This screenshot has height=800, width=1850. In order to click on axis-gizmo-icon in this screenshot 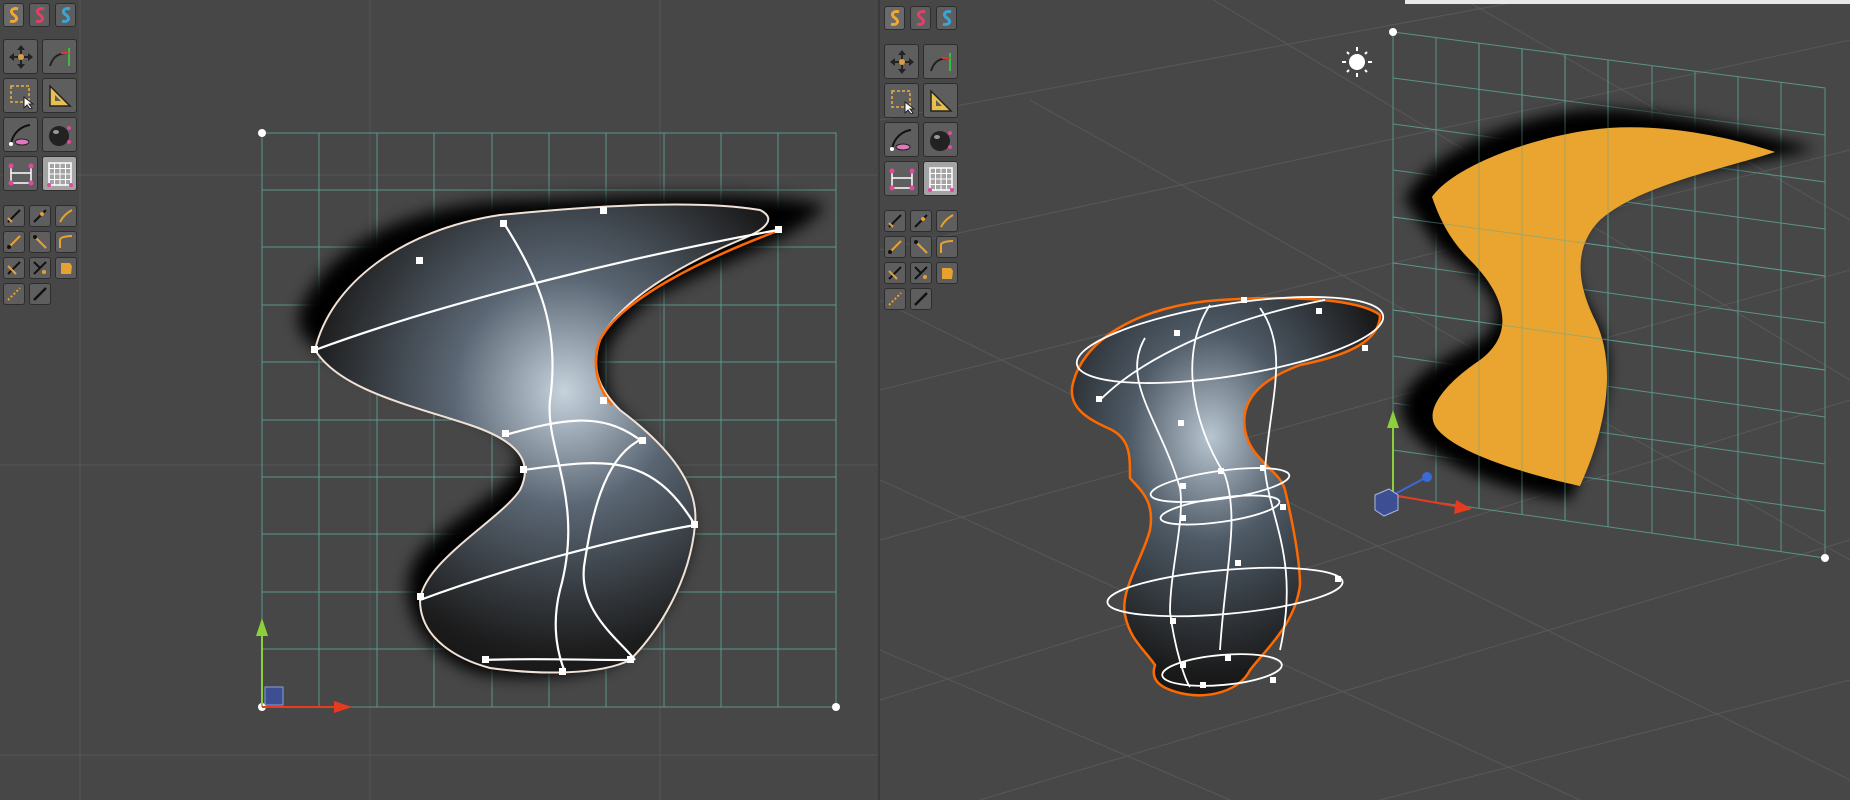, I will do `click(304, 665)`.